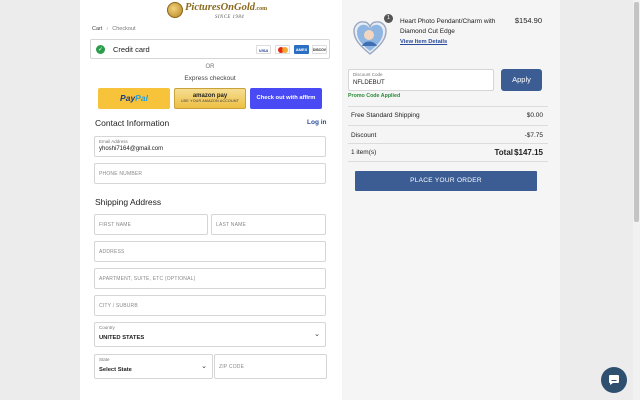 This screenshot has width=640, height=400. Describe the element at coordinates (113, 141) in the screenshot. I see `email-label: Email Address` at that location.